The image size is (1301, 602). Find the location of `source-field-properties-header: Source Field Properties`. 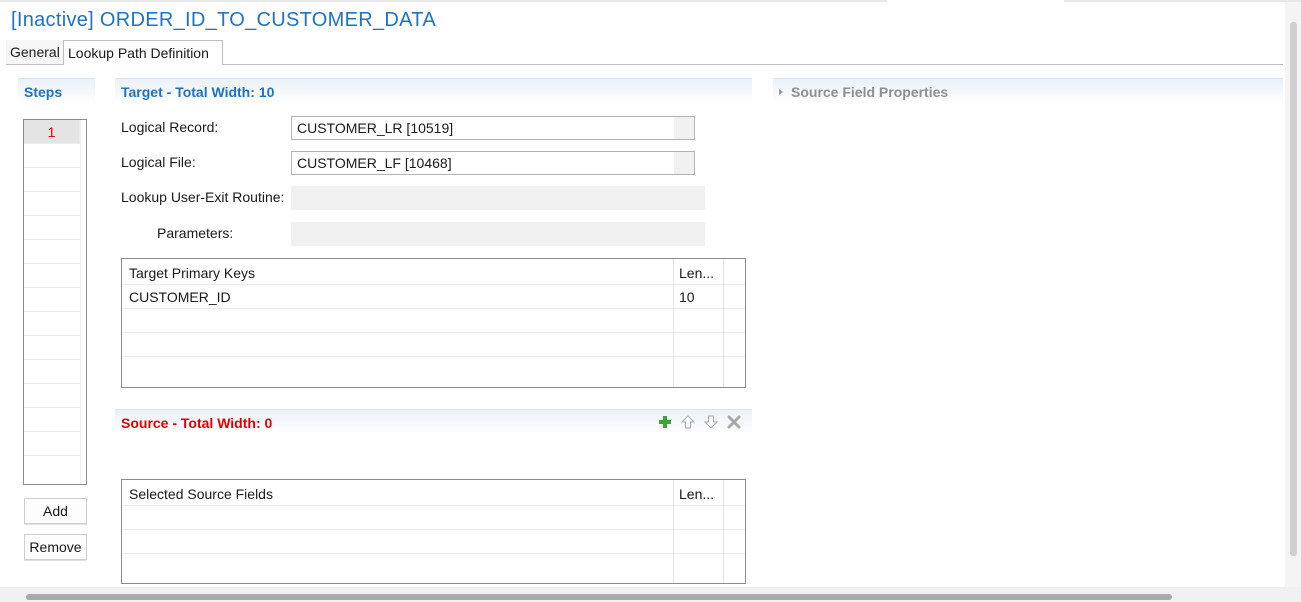

source-field-properties-header: Source Field Properties is located at coordinates (1028, 91).